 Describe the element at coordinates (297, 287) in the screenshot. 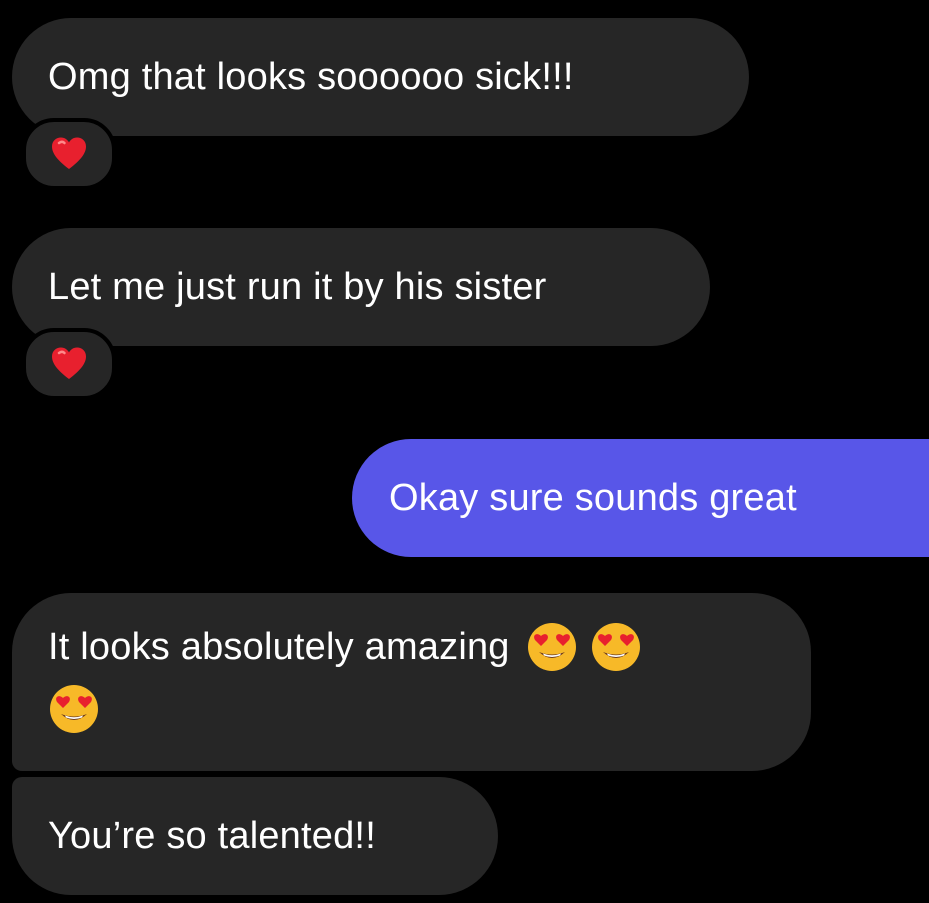

I see `message-text: Let me just run it by his sister` at that location.